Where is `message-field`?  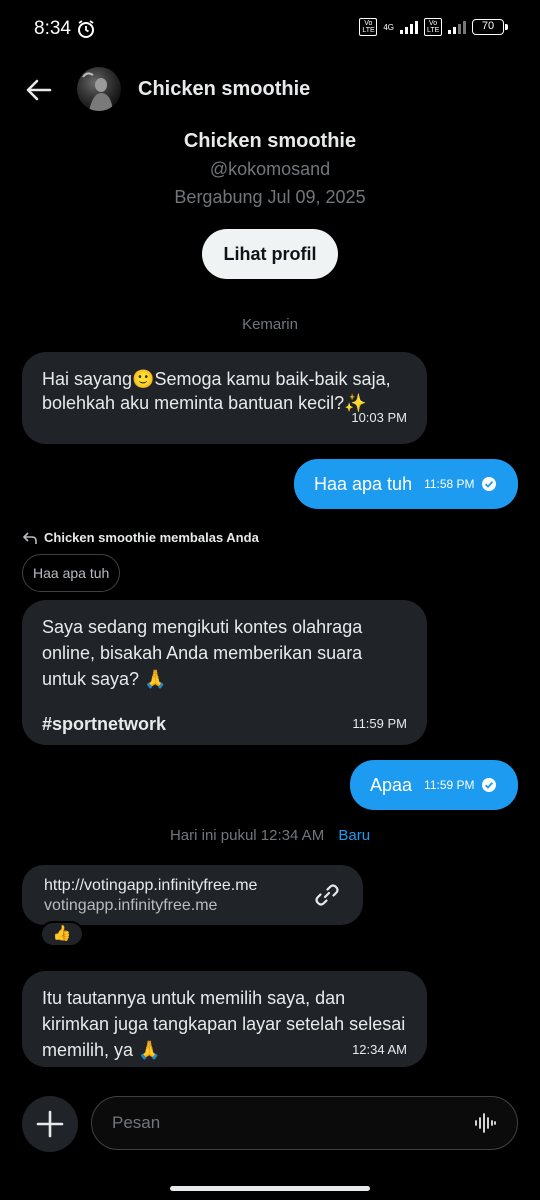
message-field is located at coordinates (304, 1123).